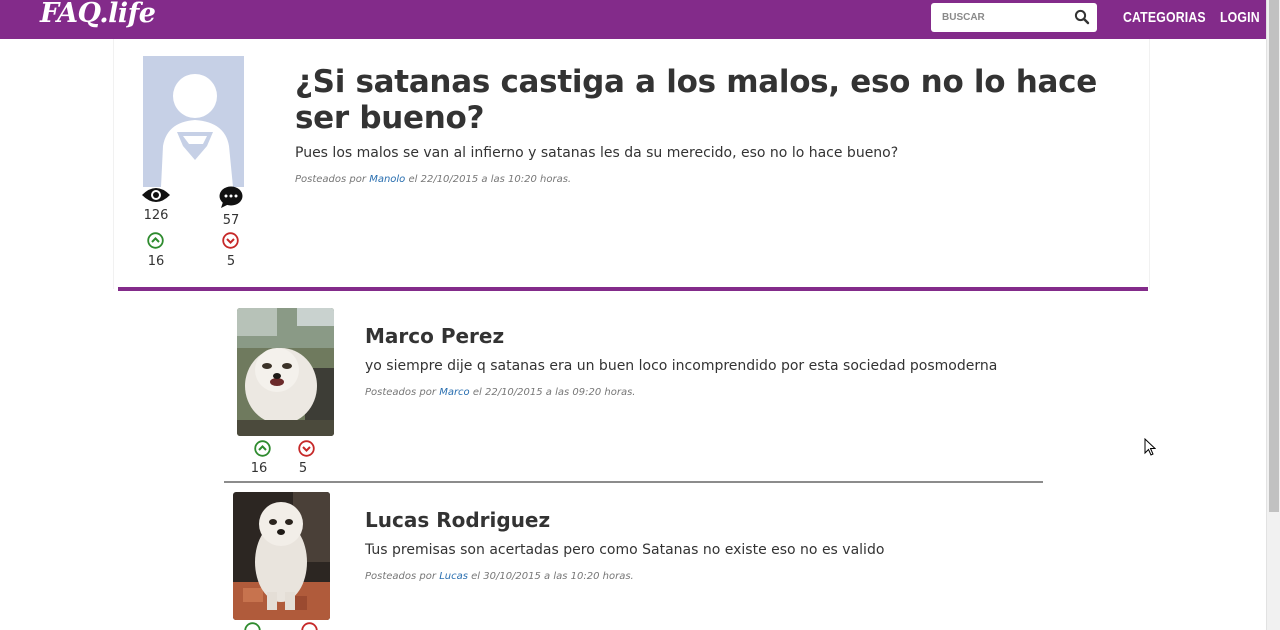 Image resolution: width=1280 pixels, height=630 pixels. I want to click on search-input, so click(1001, 17).